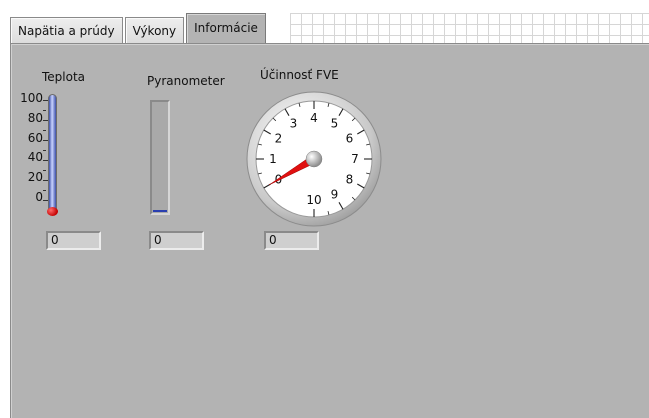 The width and height of the screenshot is (649, 418). Describe the element at coordinates (335, 123) in the screenshot. I see `gauge-tick-label: 5` at that location.